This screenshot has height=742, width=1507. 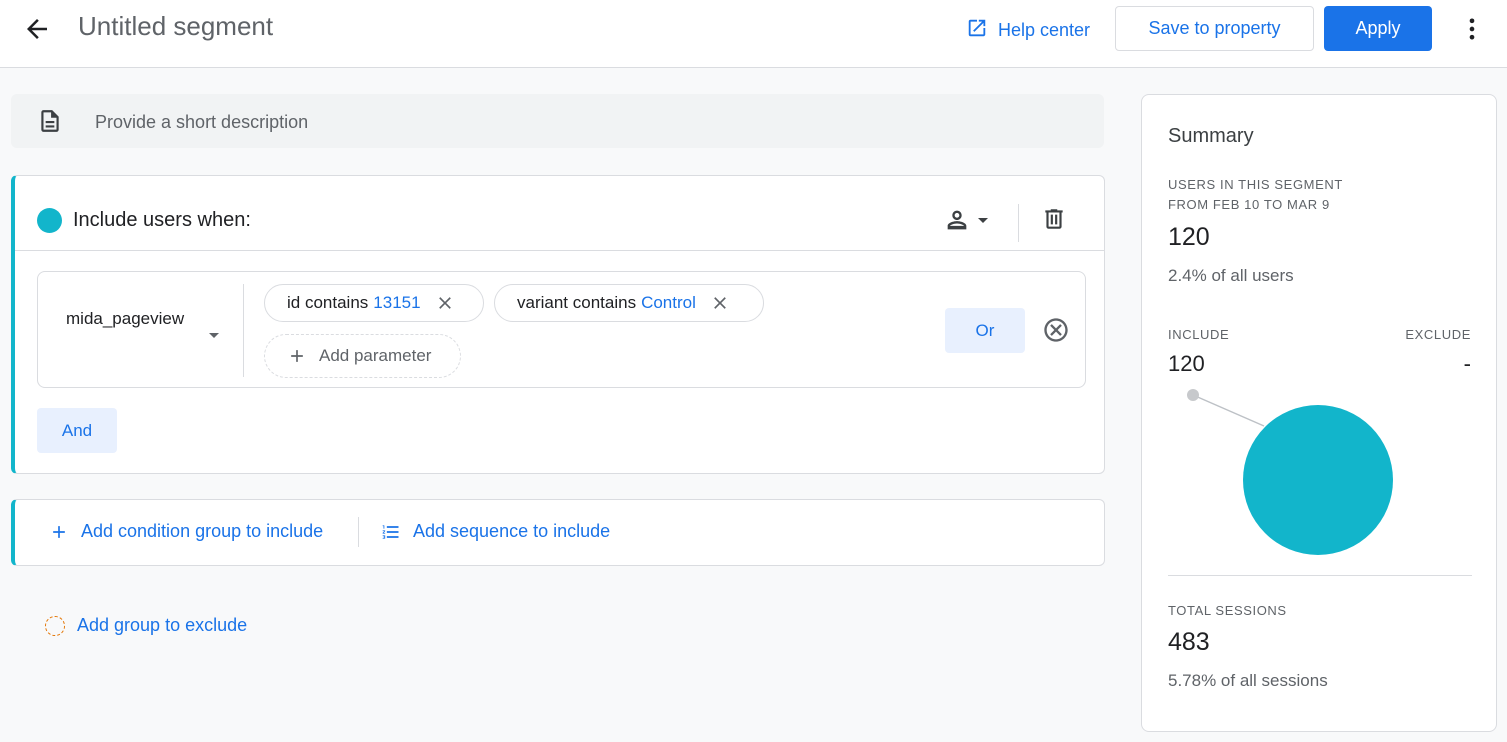 I want to click on page-title: Untitled segment, so click(x=176, y=26).